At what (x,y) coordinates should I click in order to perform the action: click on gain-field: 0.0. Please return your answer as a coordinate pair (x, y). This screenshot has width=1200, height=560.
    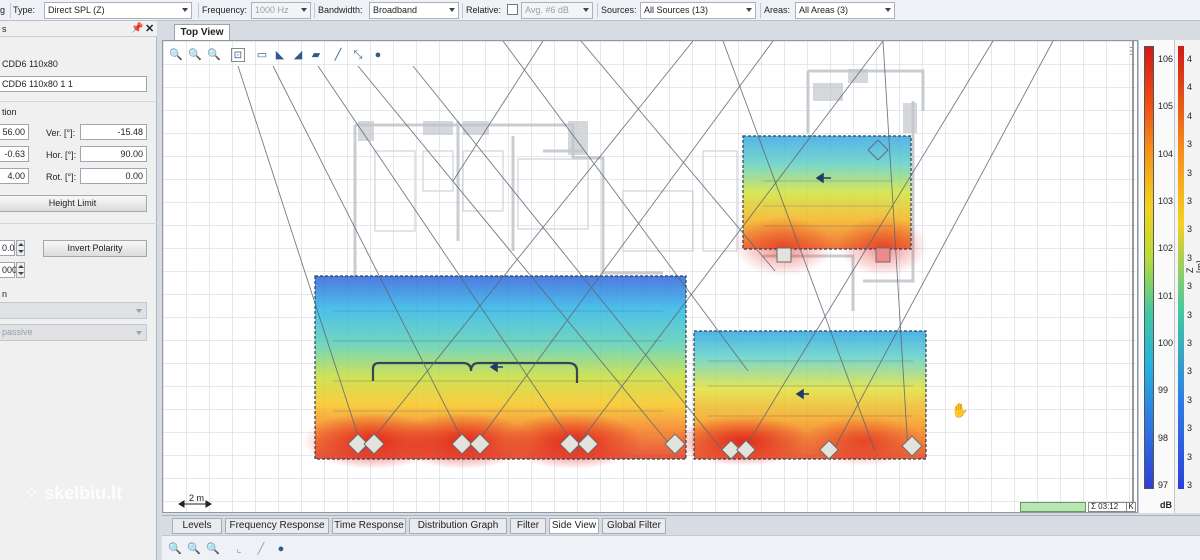
    Looking at the image, I should click on (7, 248).